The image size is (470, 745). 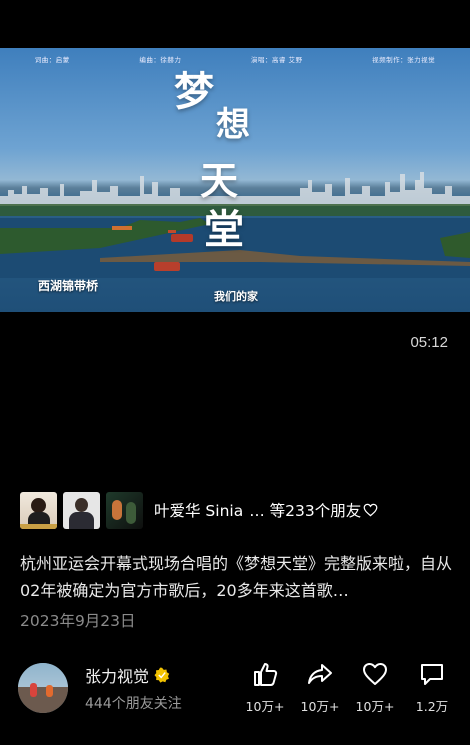 What do you see at coordinates (233, 125) in the screenshot?
I see `title-char: 想` at bounding box center [233, 125].